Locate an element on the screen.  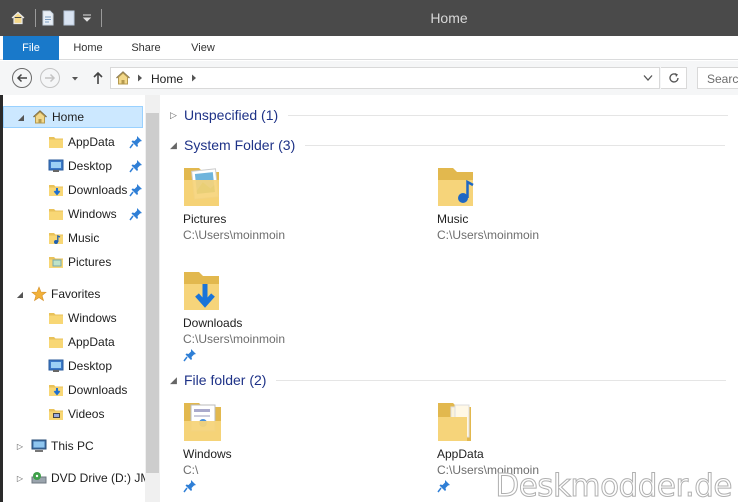
tile-name: Windows is located at coordinates (207, 454).